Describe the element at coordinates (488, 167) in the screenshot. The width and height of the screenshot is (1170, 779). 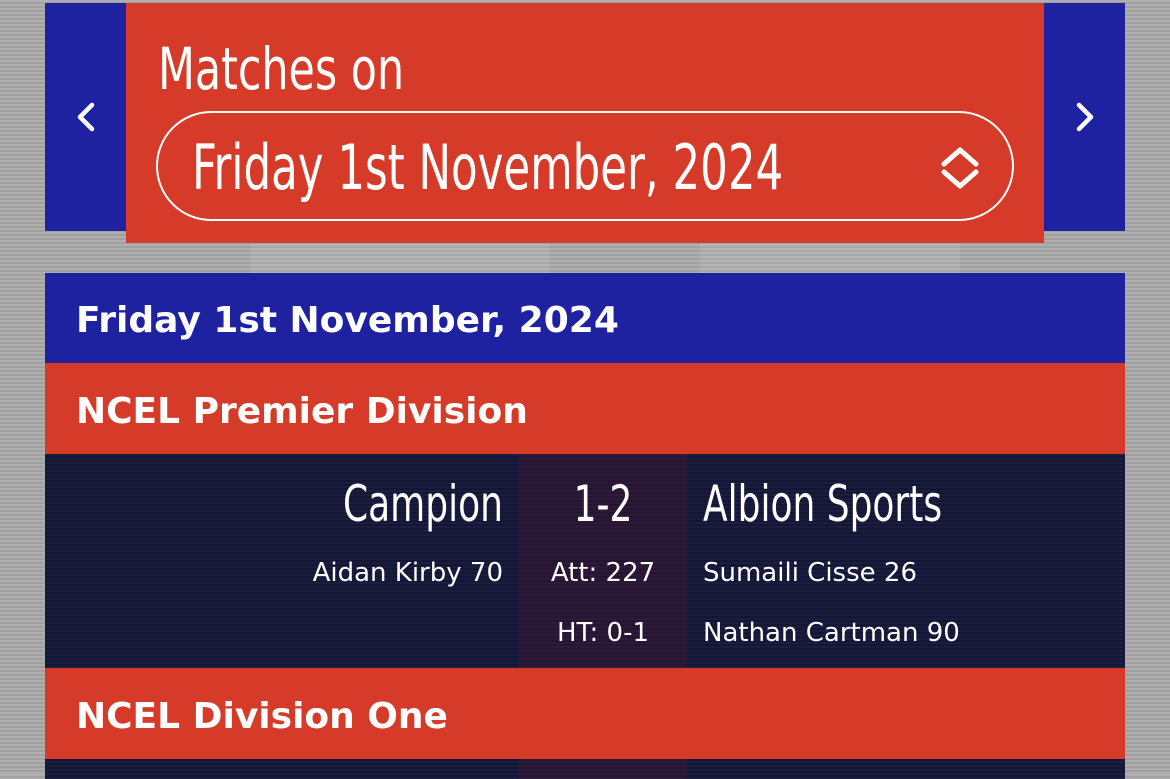
I see `selected-date: Friday 1st November, 2024` at that location.